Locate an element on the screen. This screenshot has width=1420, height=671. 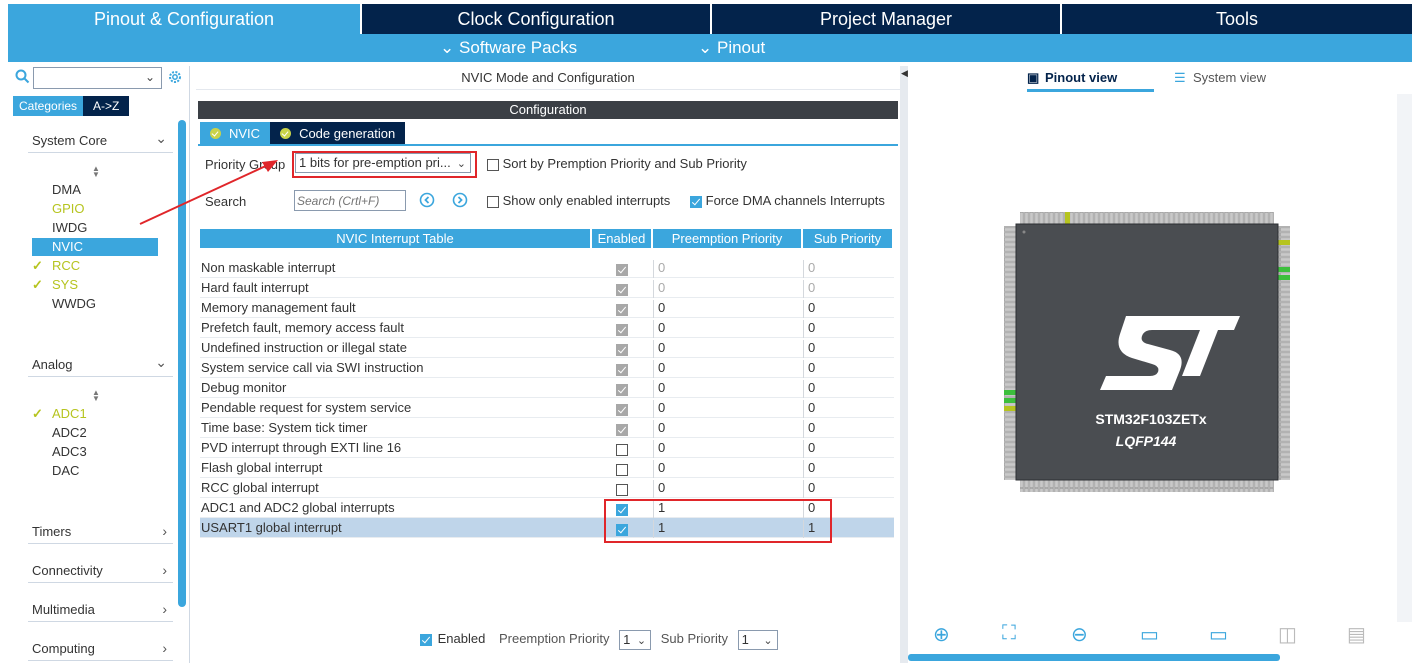
software-packs-menu: ⌄ Software Packs is located at coordinates (508, 48).